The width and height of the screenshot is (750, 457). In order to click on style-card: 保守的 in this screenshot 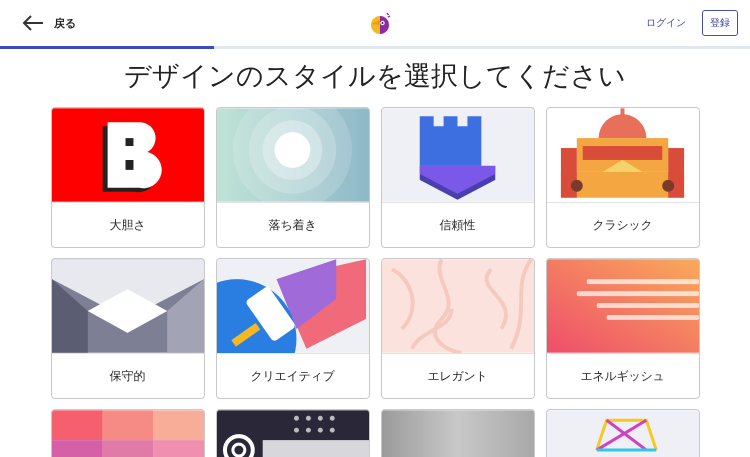, I will do `click(127, 328)`.